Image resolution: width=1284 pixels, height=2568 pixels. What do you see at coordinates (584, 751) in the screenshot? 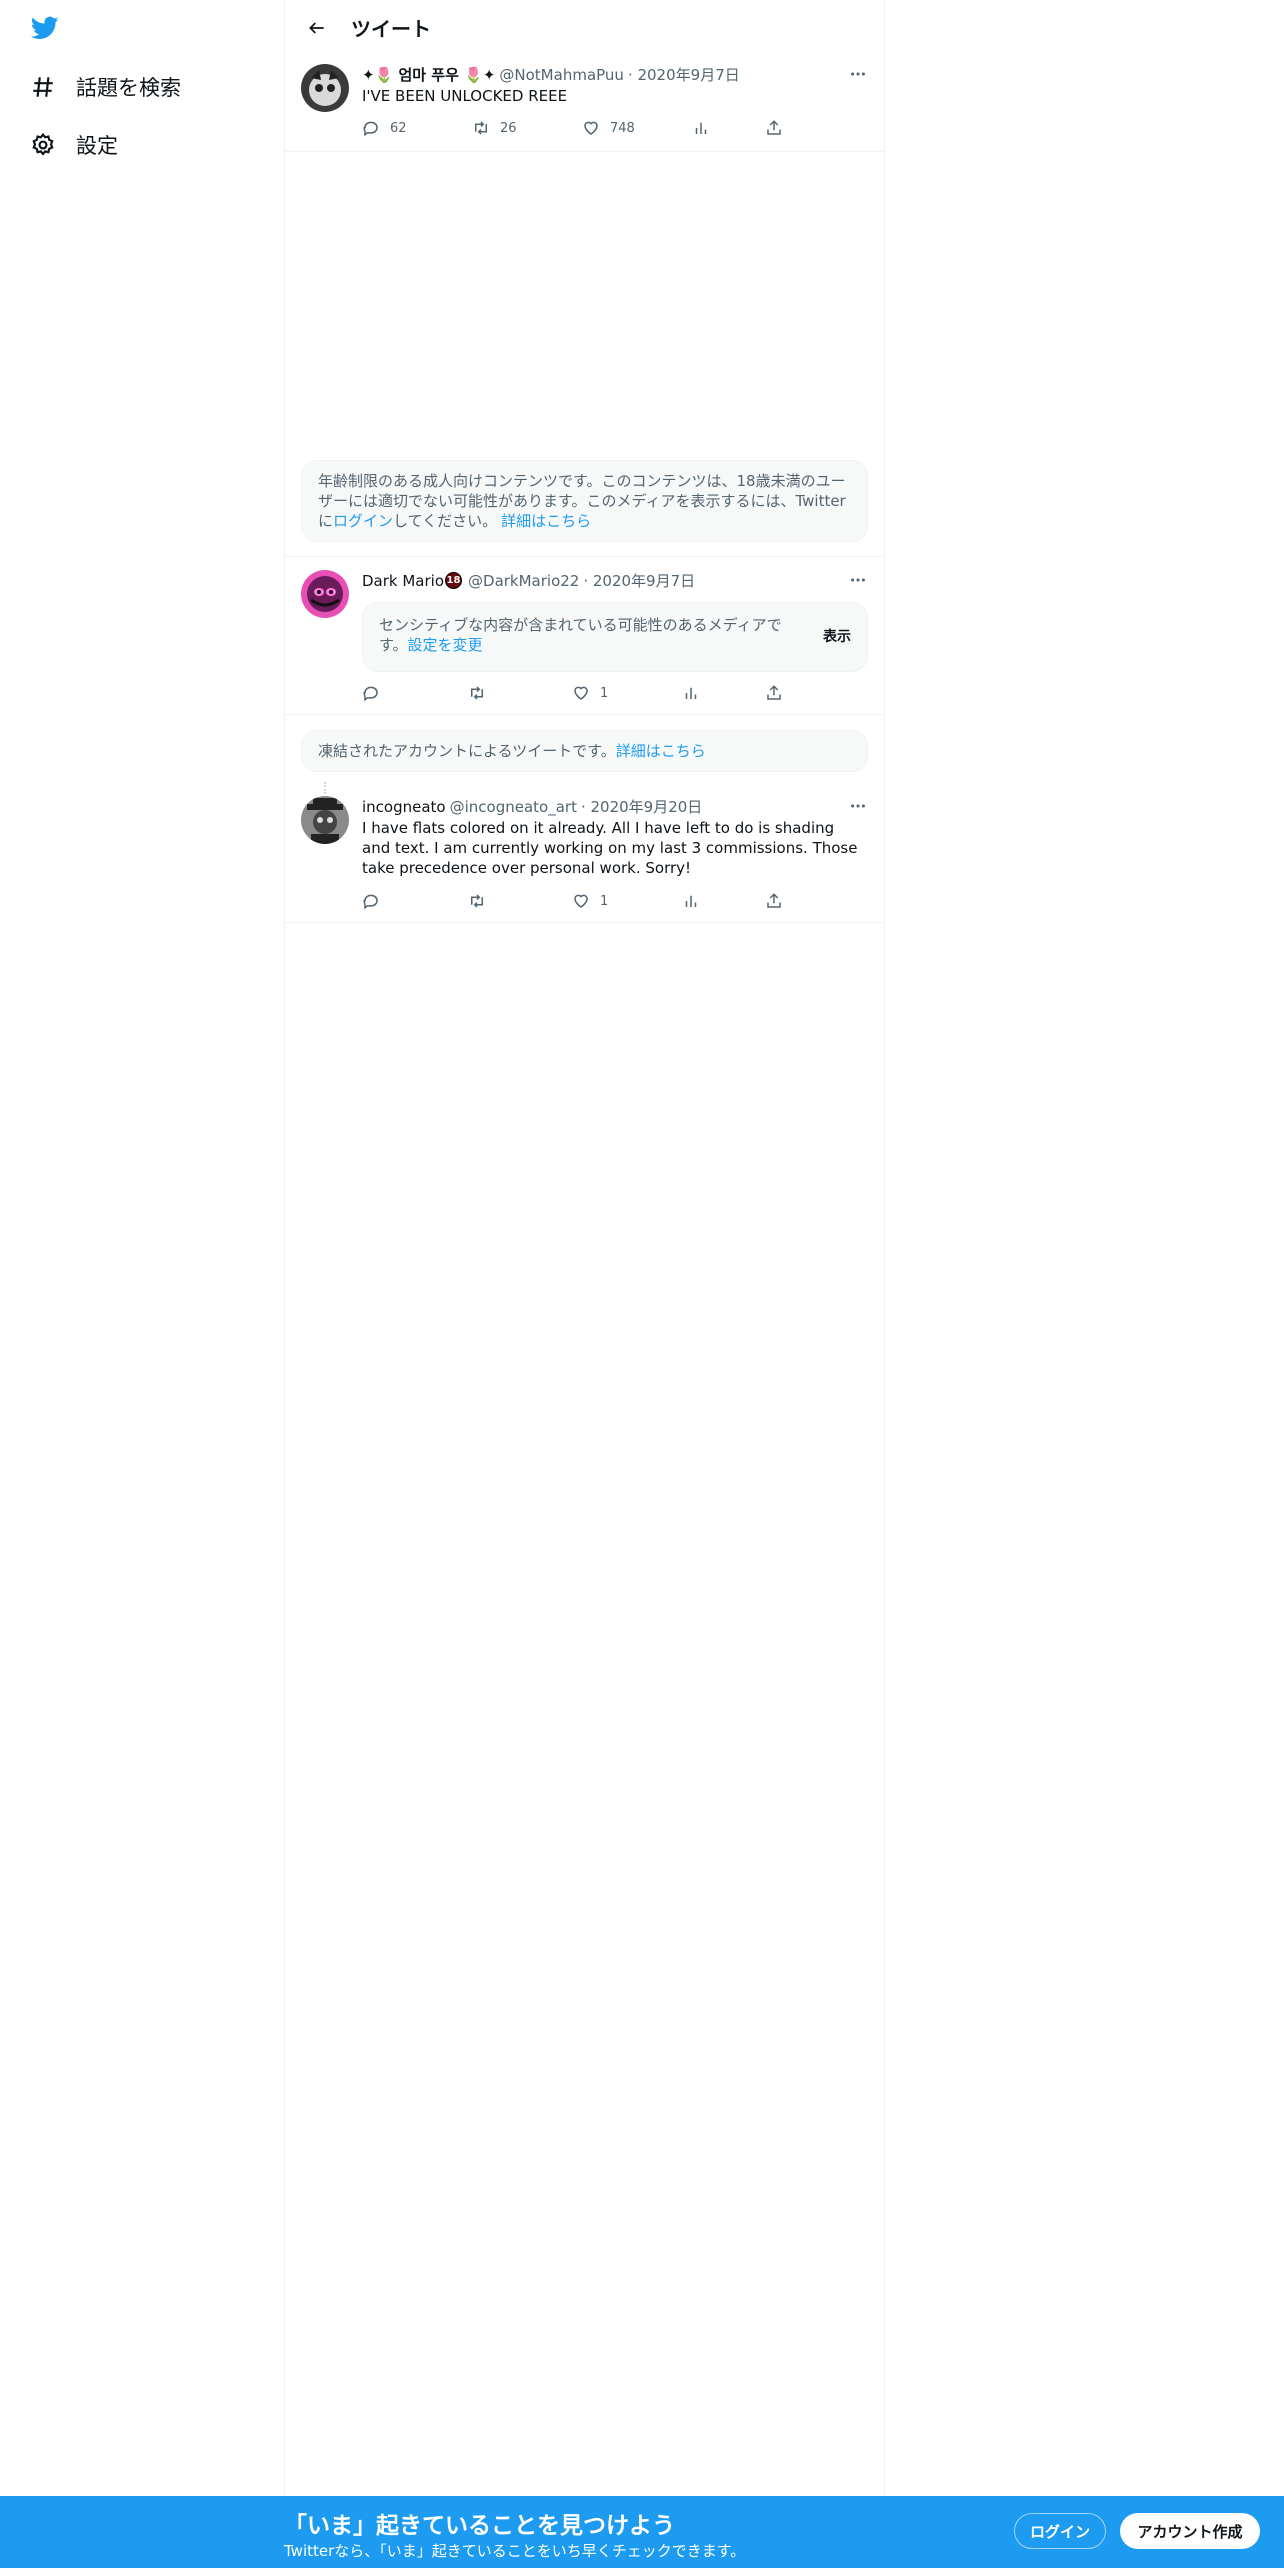
I see `suspended-account-notice: 凍結されたアカウントによるツイートです。詳細はこちら` at bounding box center [584, 751].